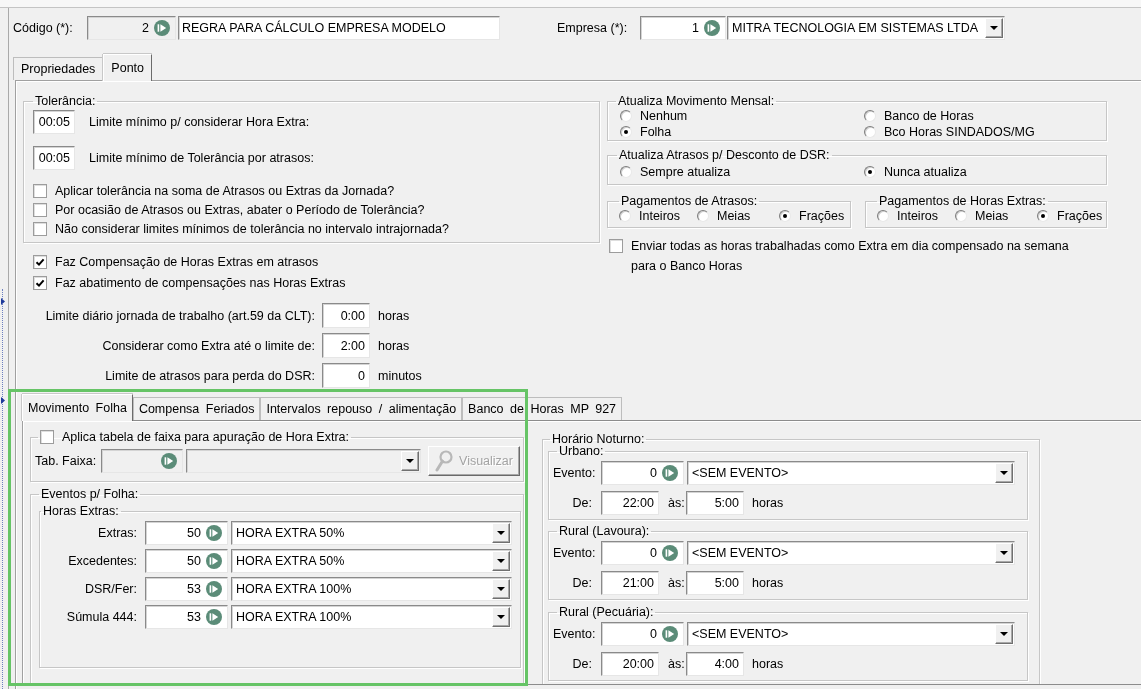  I want to click on field-label: Limite mínimo p/ considerar Hora Extra:, so click(199, 122).